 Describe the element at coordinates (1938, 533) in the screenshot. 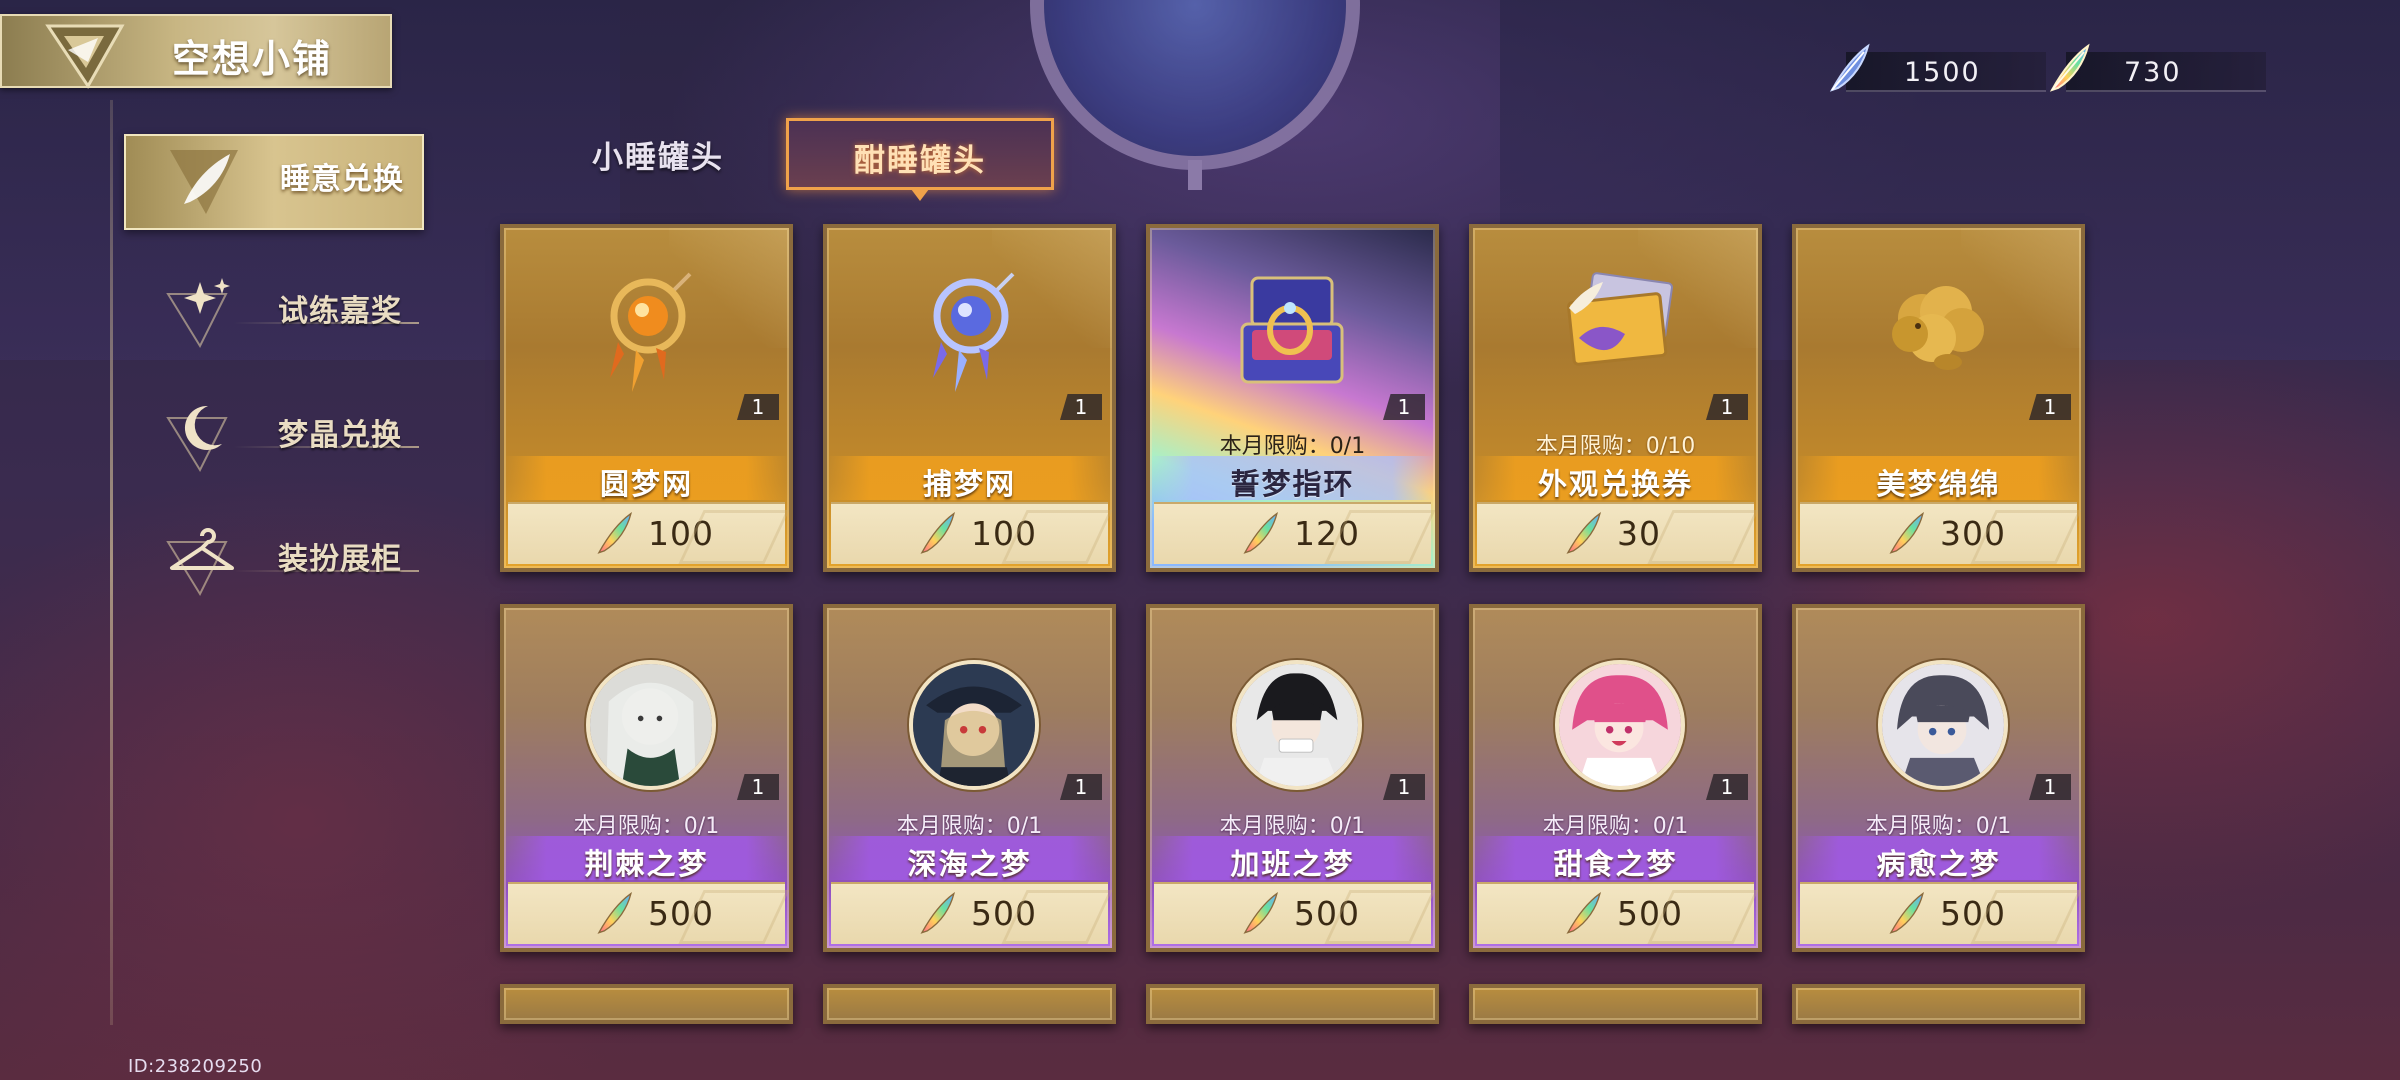

I see `price-bar: 300` at that location.